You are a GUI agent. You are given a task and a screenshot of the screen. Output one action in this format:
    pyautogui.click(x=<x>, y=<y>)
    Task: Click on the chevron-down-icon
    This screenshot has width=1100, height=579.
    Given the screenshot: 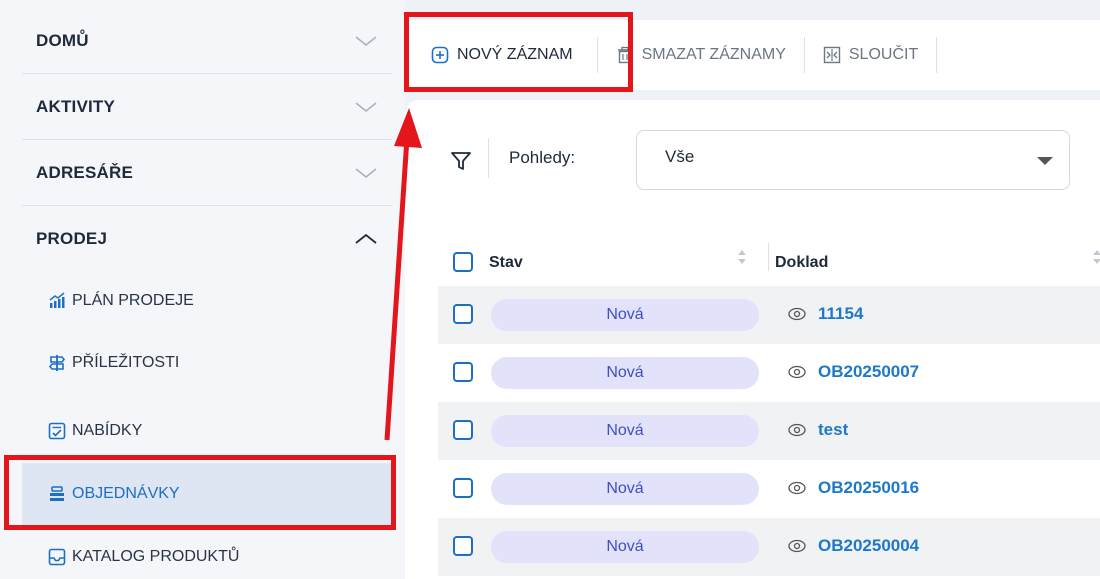 What is the action you would take?
    pyautogui.click(x=366, y=40)
    